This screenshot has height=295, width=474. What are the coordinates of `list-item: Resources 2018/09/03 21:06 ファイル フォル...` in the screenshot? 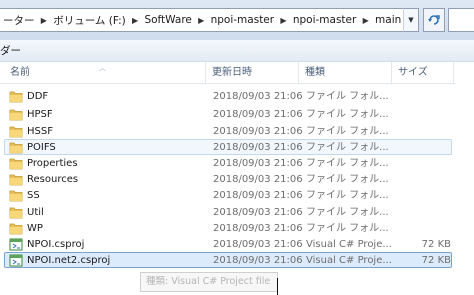 It's located at (228, 179).